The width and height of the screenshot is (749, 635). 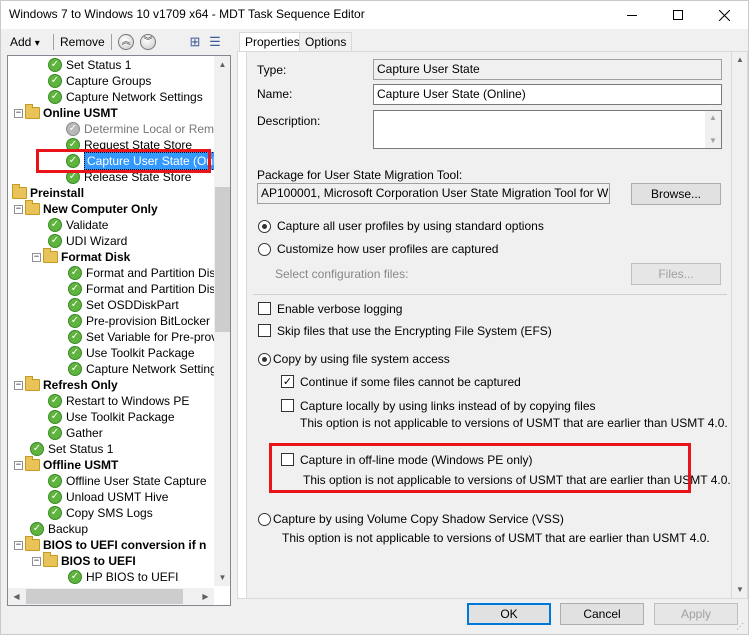 What do you see at coordinates (139, 321) in the screenshot?
I see `tree-item: ✓ Pre-provision BitLocker` at bounding box center [139, 321].